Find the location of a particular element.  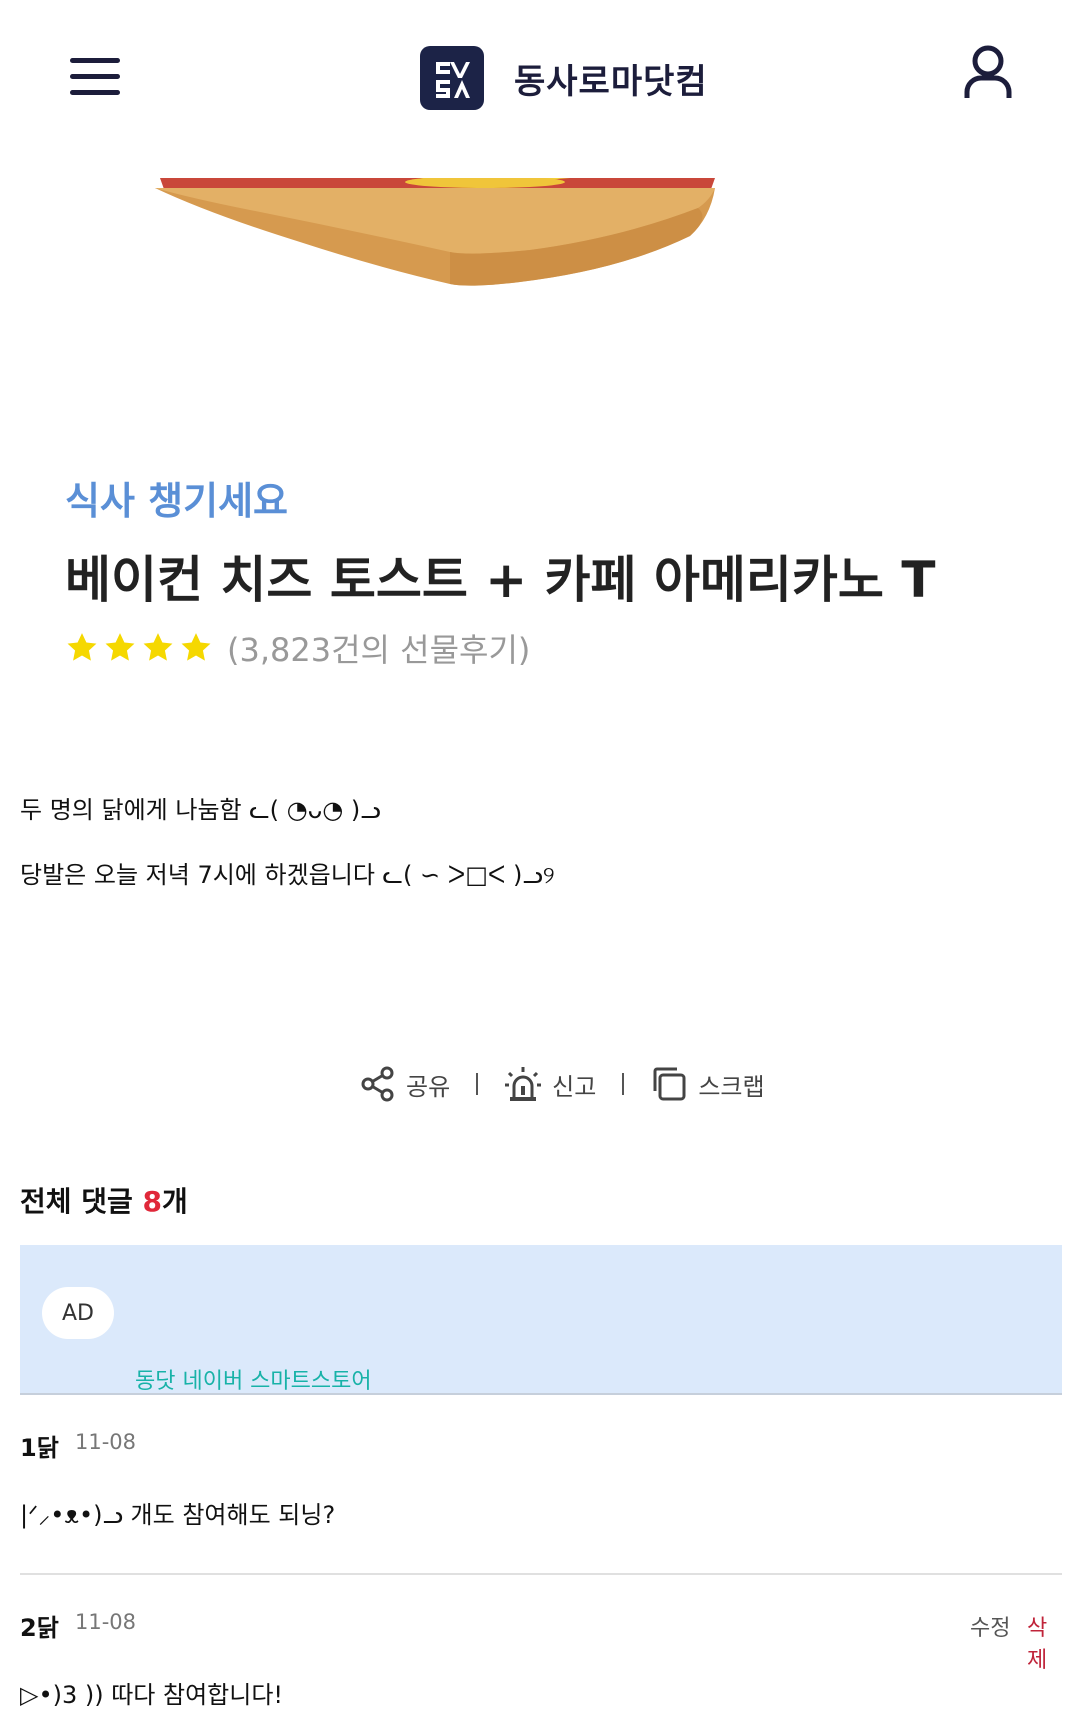

scrap-label: 스크랩 is located at coordinates (731, 1086).